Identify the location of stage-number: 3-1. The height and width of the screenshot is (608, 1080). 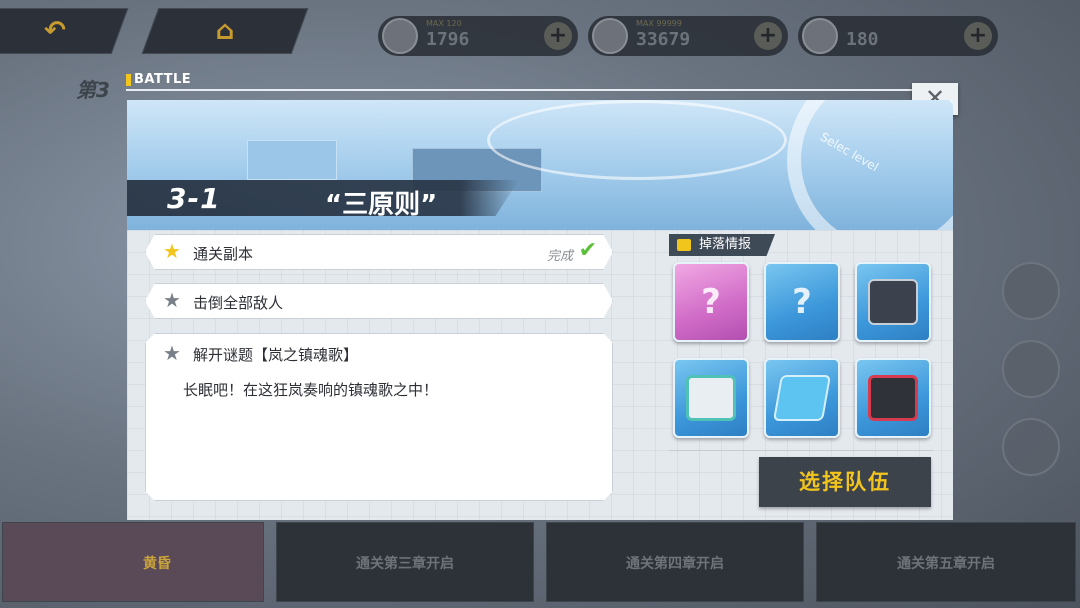
(194, 198).